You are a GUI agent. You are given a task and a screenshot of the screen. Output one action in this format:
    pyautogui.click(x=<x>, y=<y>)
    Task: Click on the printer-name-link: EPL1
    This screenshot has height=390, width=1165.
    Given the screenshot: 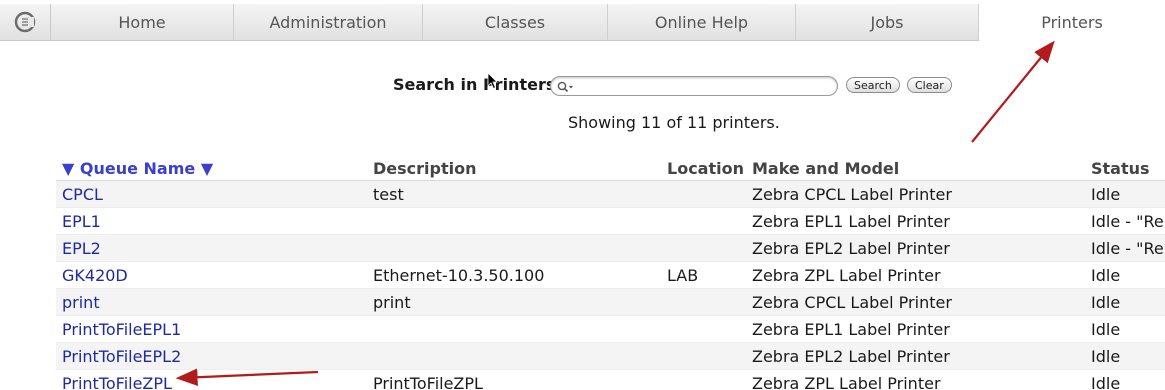 What is the action you would take?
    pyautogui.click(x=81, y=221)
    